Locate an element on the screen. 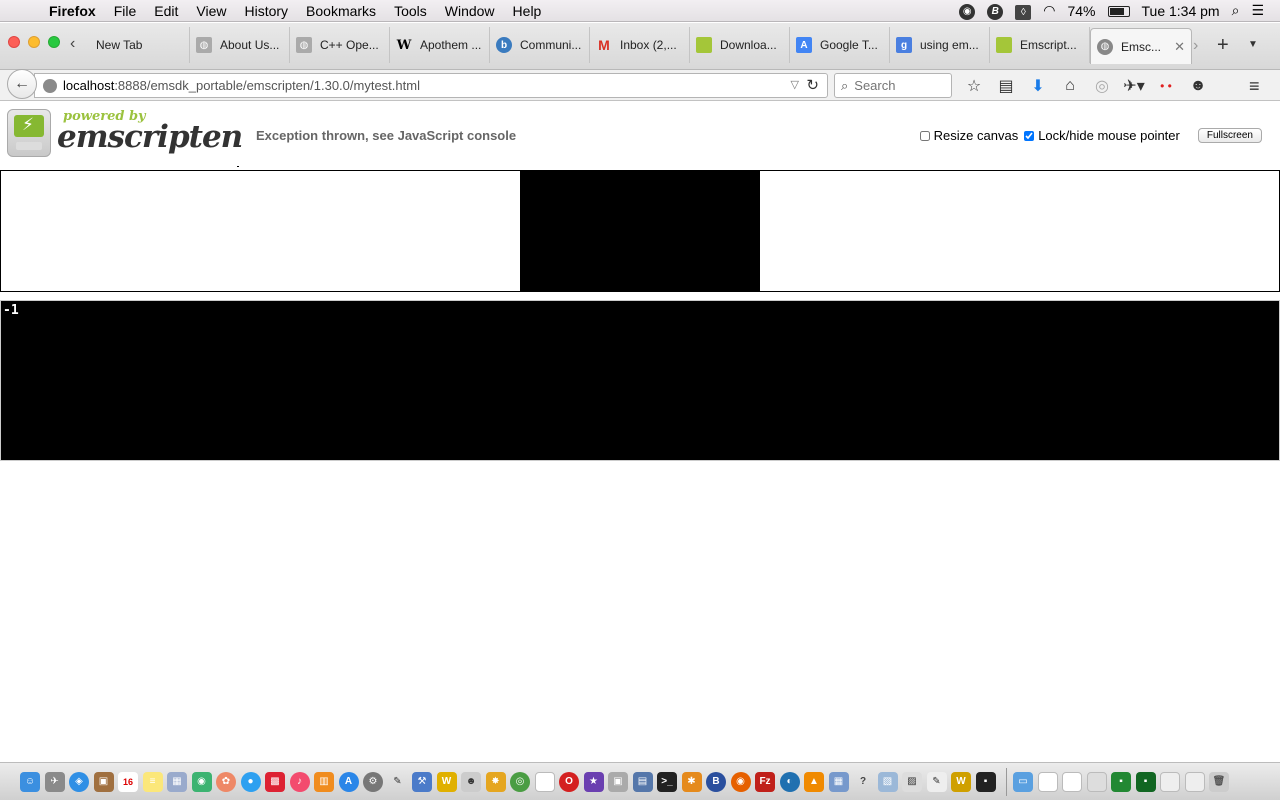  window-zoom-button is located at coordinates (54, 42).